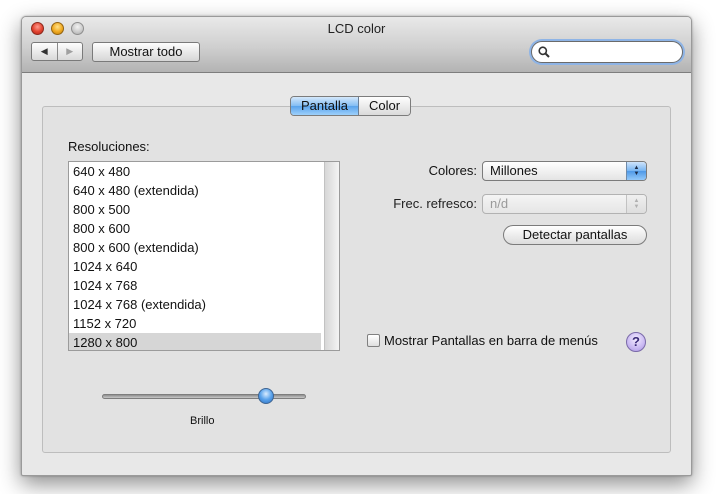 The width and height of the screenshot is (727, 494). Describe the element at coordinates (195, 266) in the screenshot. I see `list-item: 1024 x 640` at that location.